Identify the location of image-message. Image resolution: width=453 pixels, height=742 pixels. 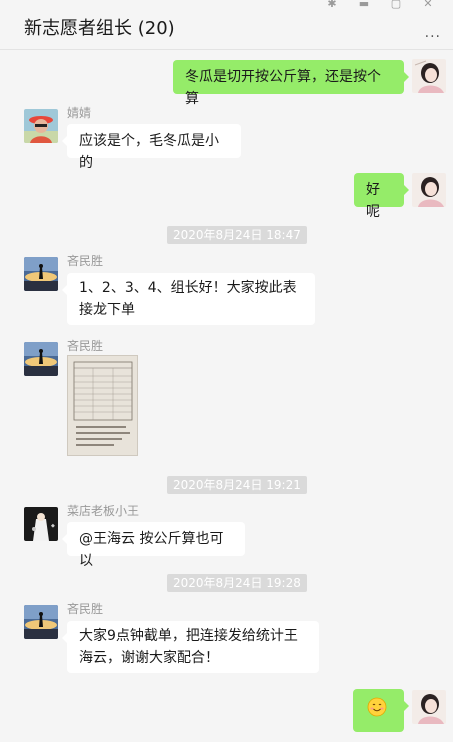
(102, 405).